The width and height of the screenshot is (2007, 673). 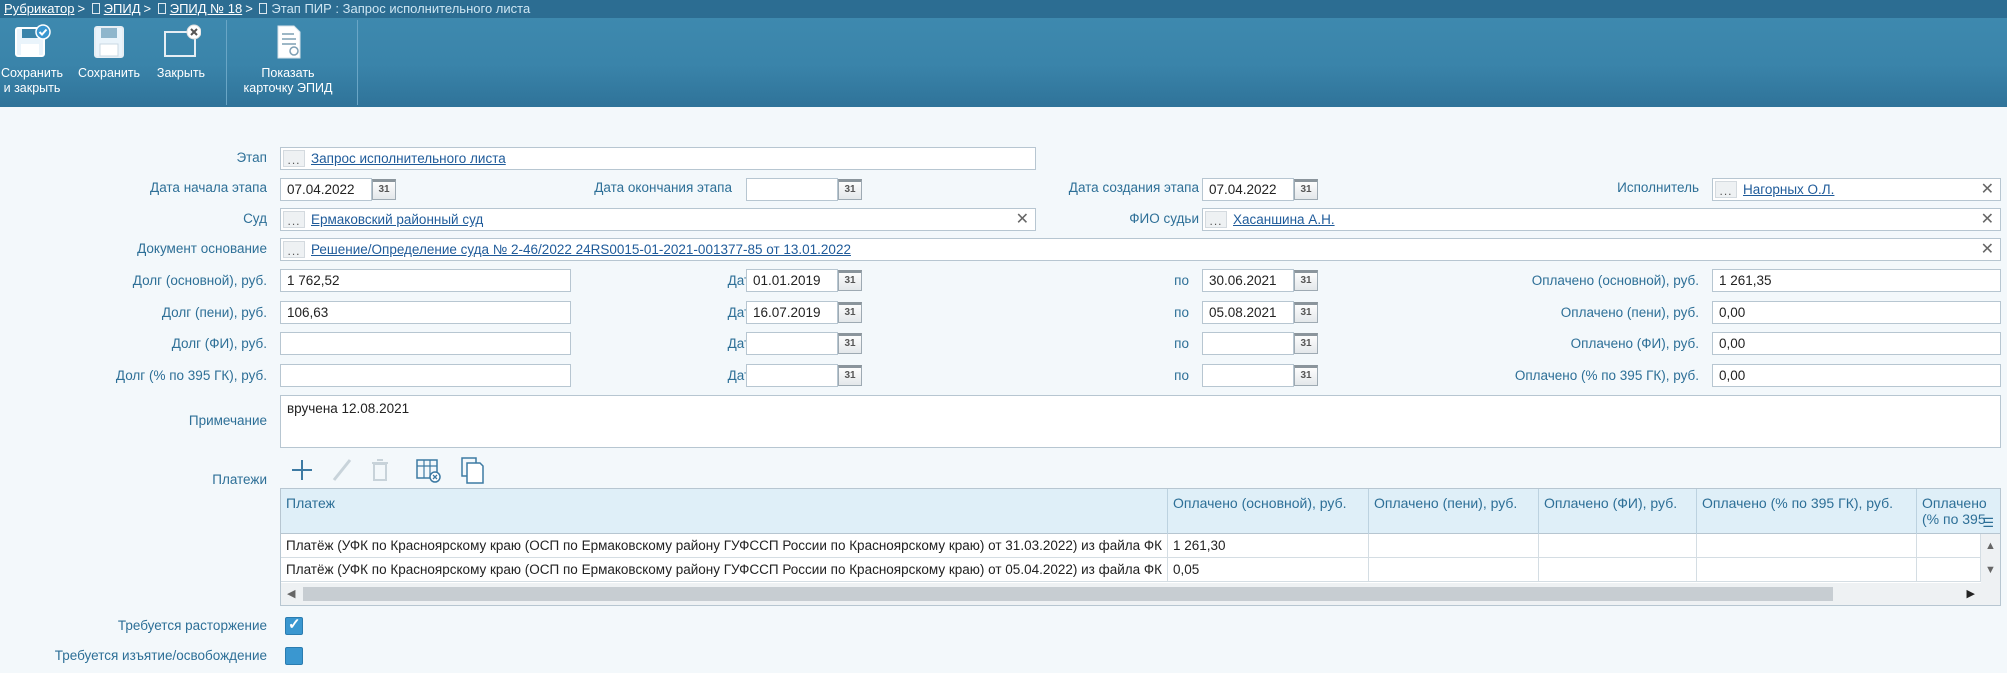 What do you see at coordinates (202, 248) in the screenshot?
I see `document-basis-label: Документ основание` at bounding box center [202, 248].